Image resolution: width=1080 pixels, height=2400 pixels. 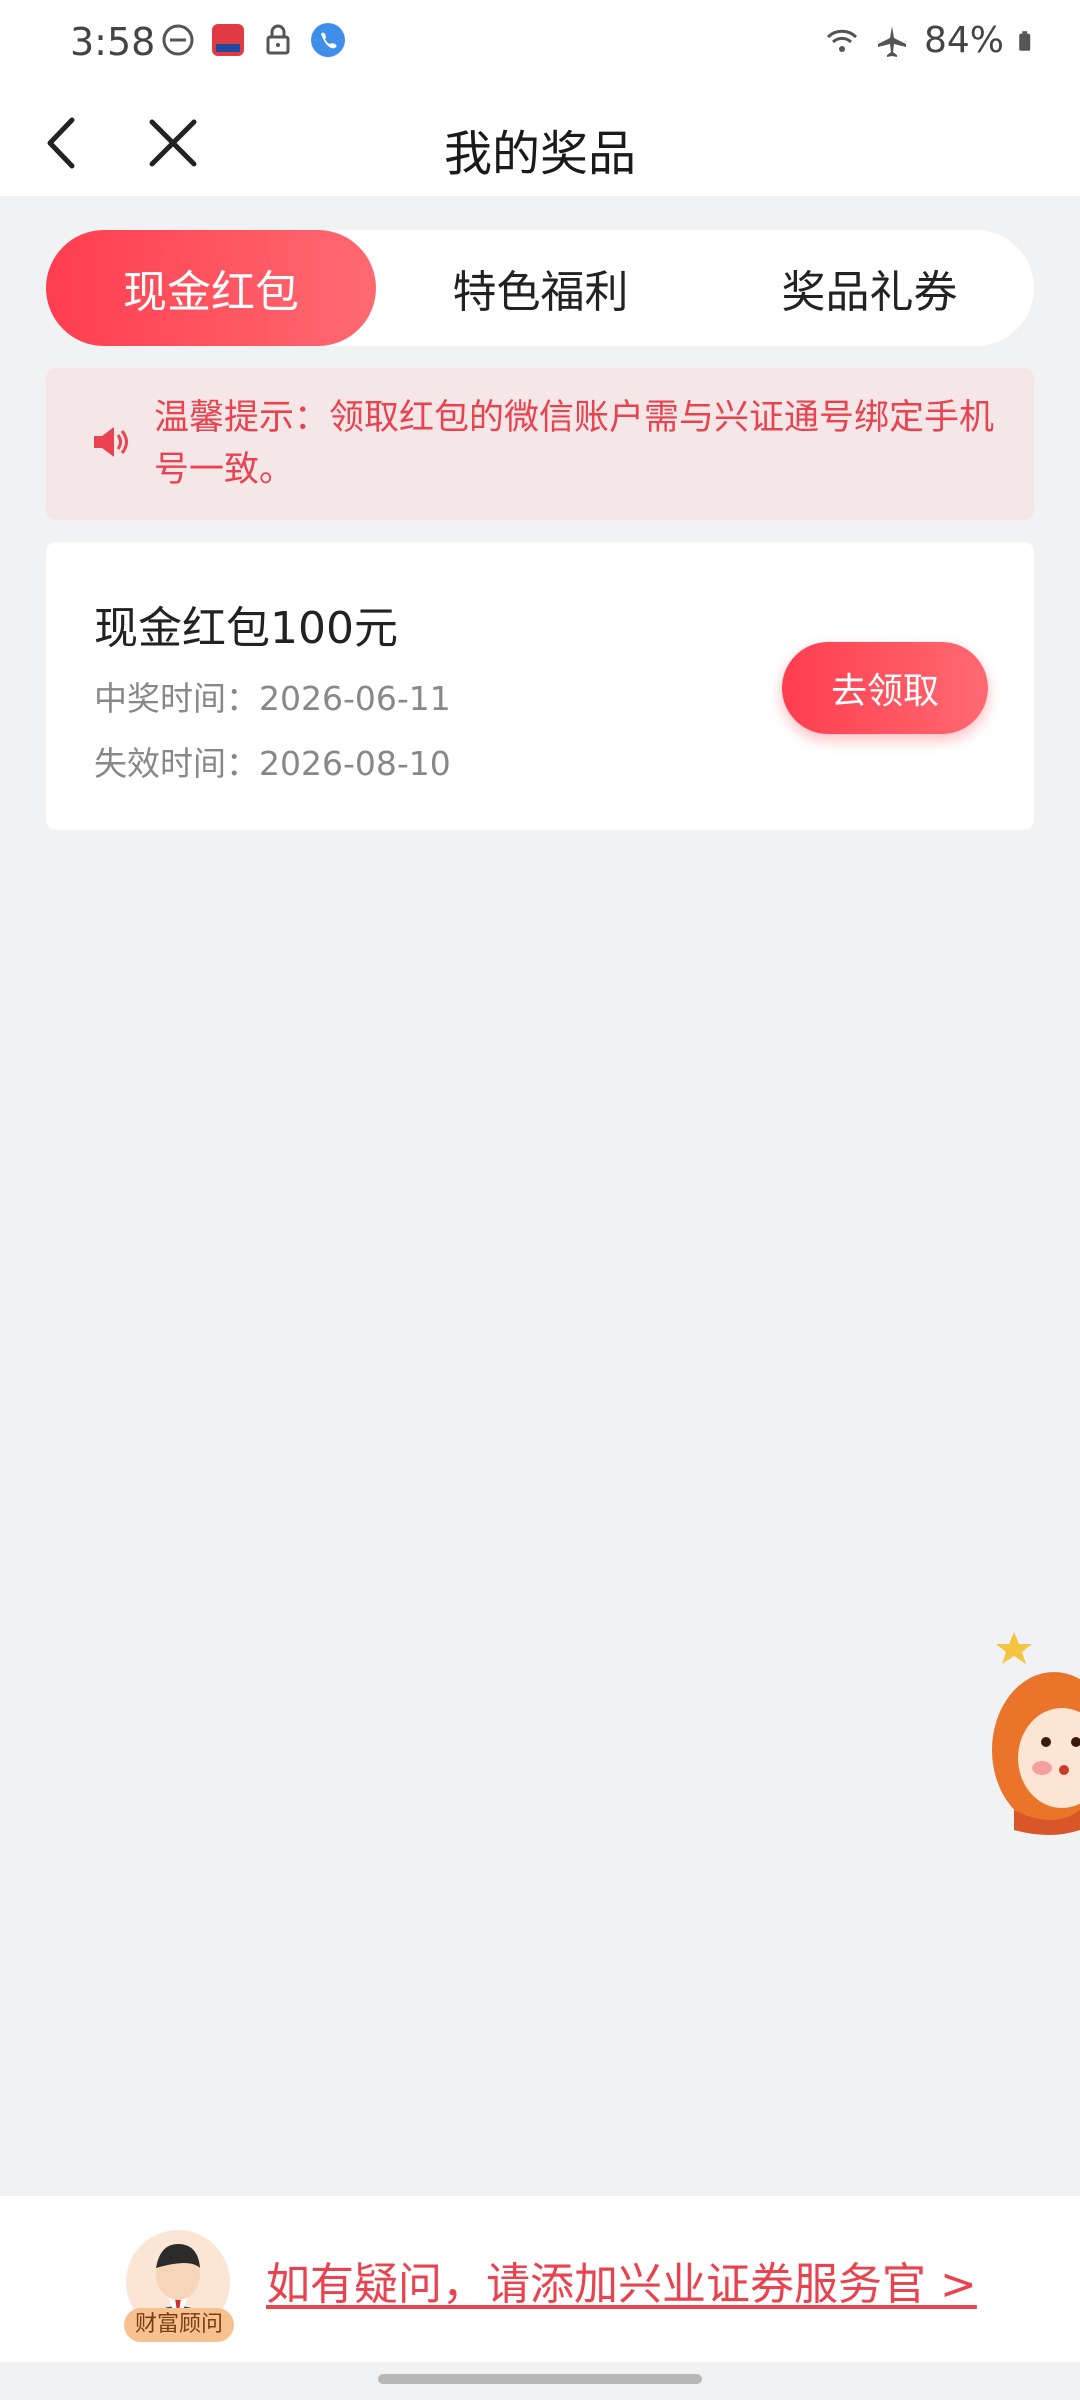 I want to click on call-icon, so click(x=328, y=40).